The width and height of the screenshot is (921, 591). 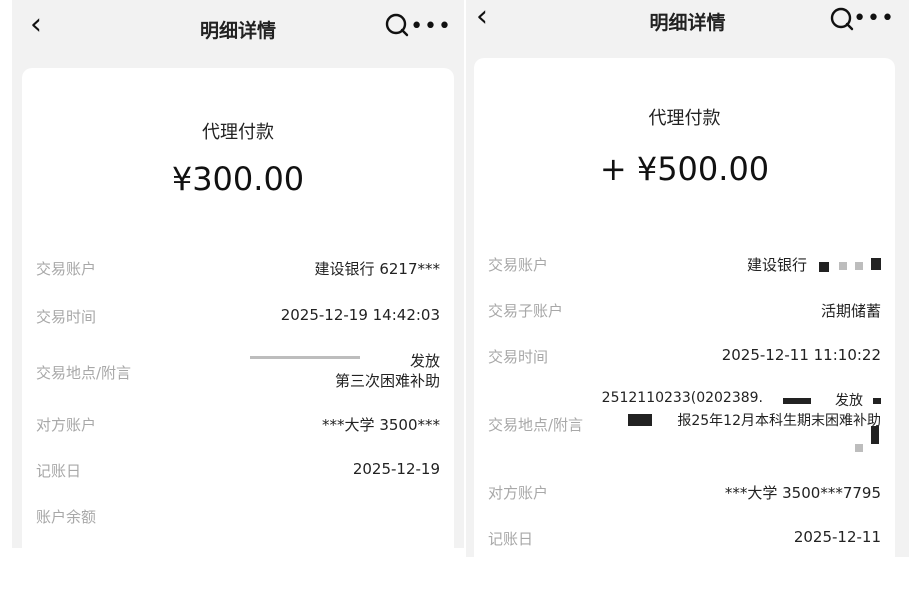 I want to click on row-value: 2025-12-11, so click(x=837, y=537).